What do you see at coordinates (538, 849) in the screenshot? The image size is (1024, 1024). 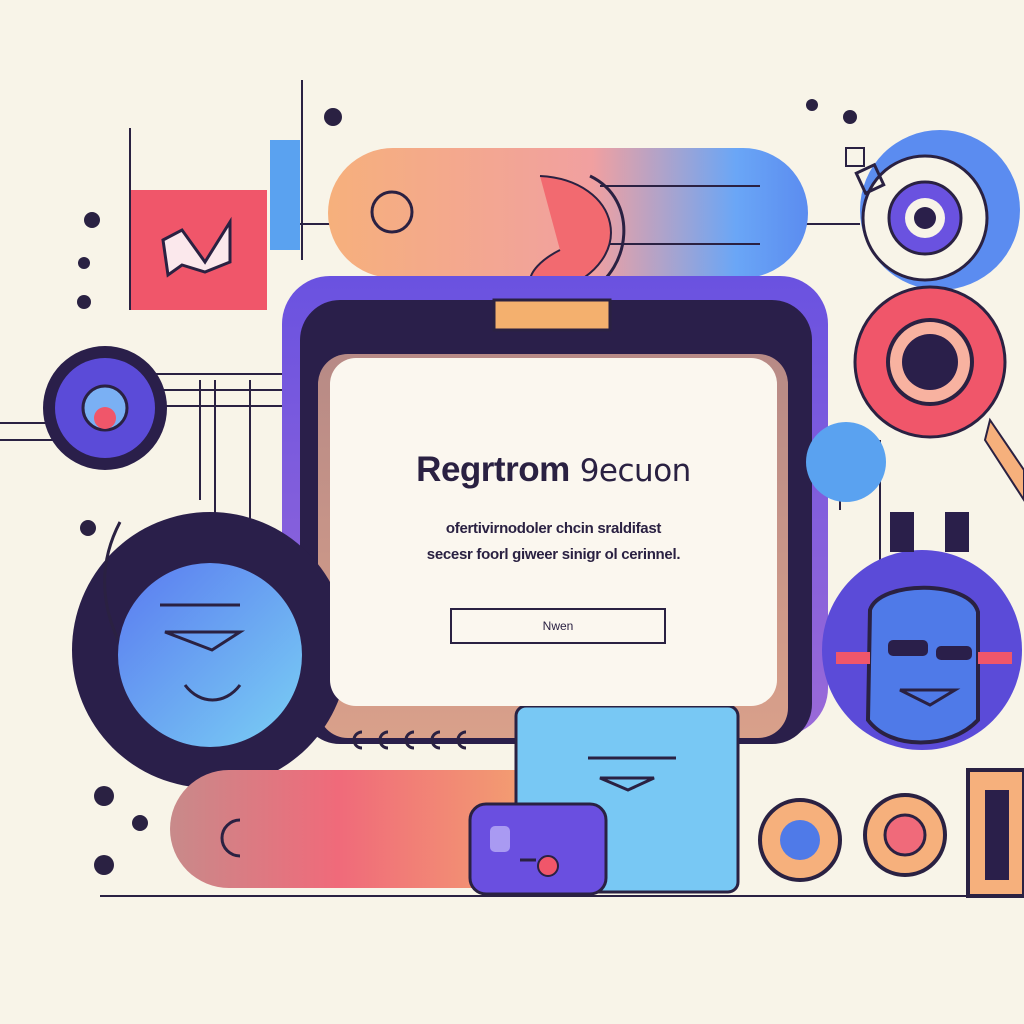 I see `camera-icon` at bounding box center [538, 849].